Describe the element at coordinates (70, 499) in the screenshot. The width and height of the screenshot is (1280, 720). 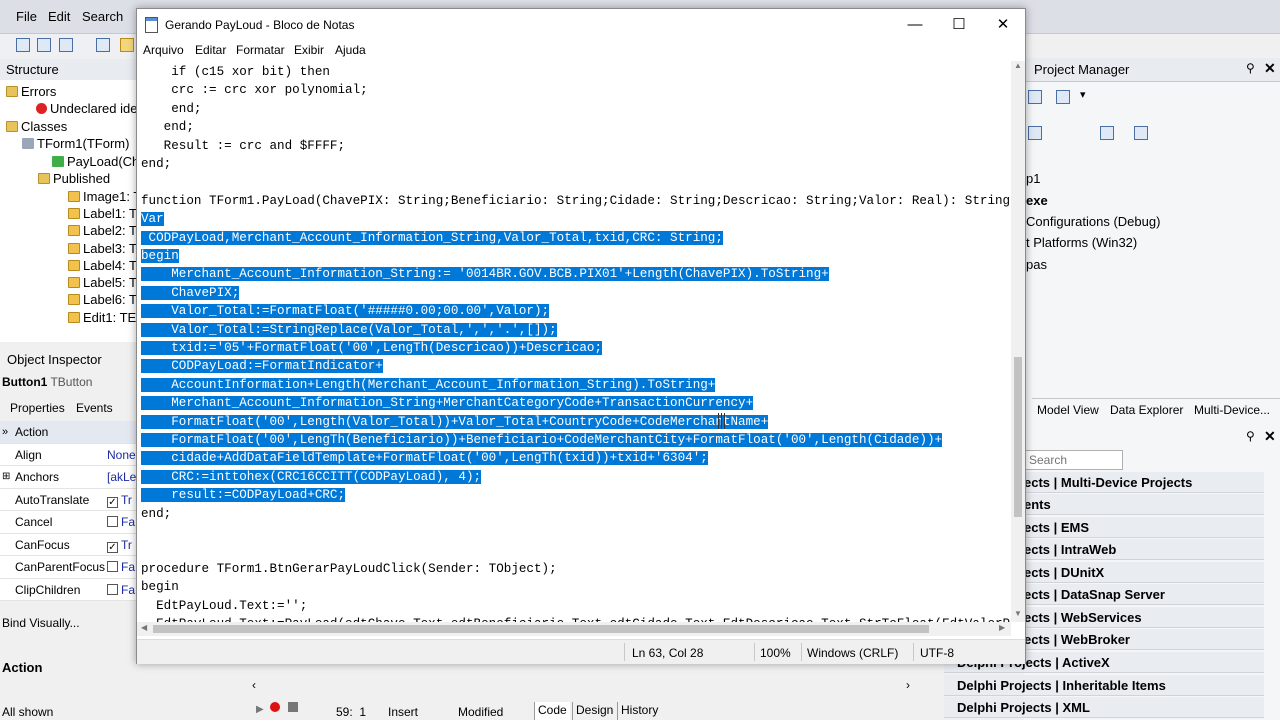
I see `property-row-autotranslate: AutoTranslate ✓ Tr` at that location.